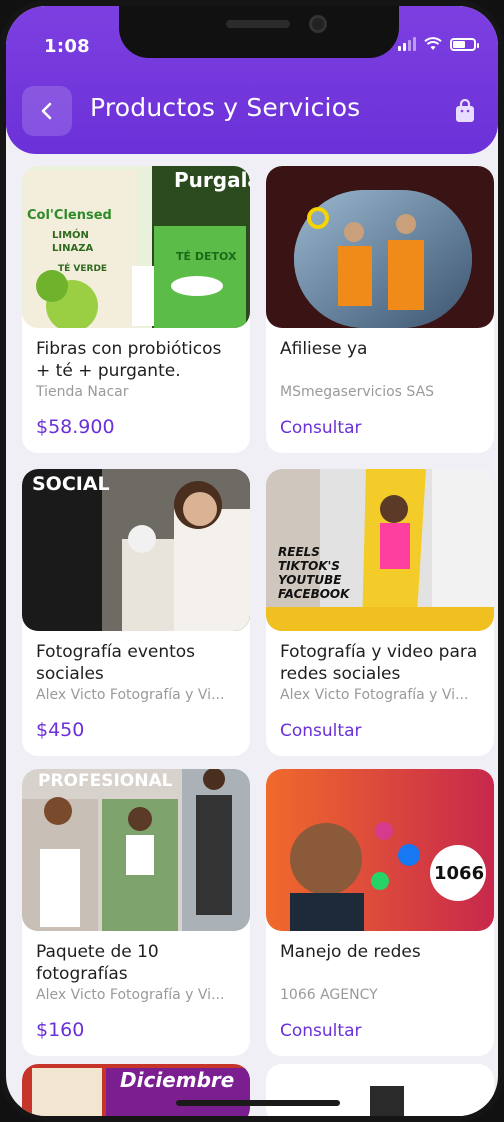  I want to click on product-image: REELS TIKTOK'S YOUTUBE FACEBOOK, so click(380, 550).